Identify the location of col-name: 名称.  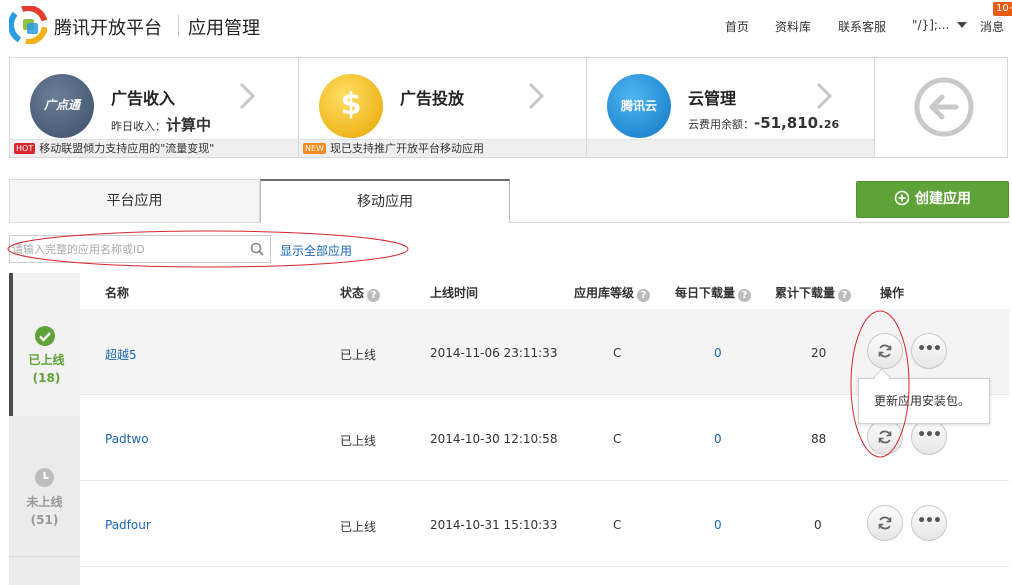
(117, 293).